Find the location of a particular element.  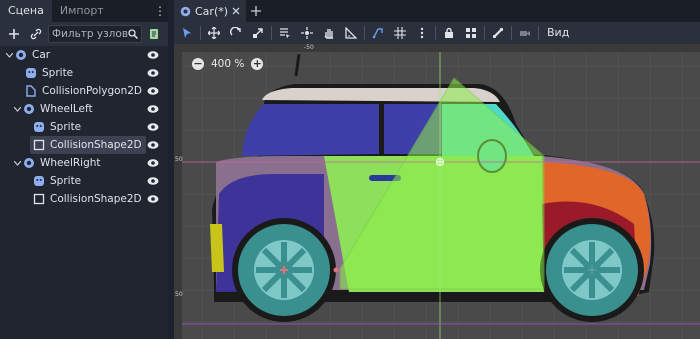

collision-polygon-icon is located at coordinates (30, 91).